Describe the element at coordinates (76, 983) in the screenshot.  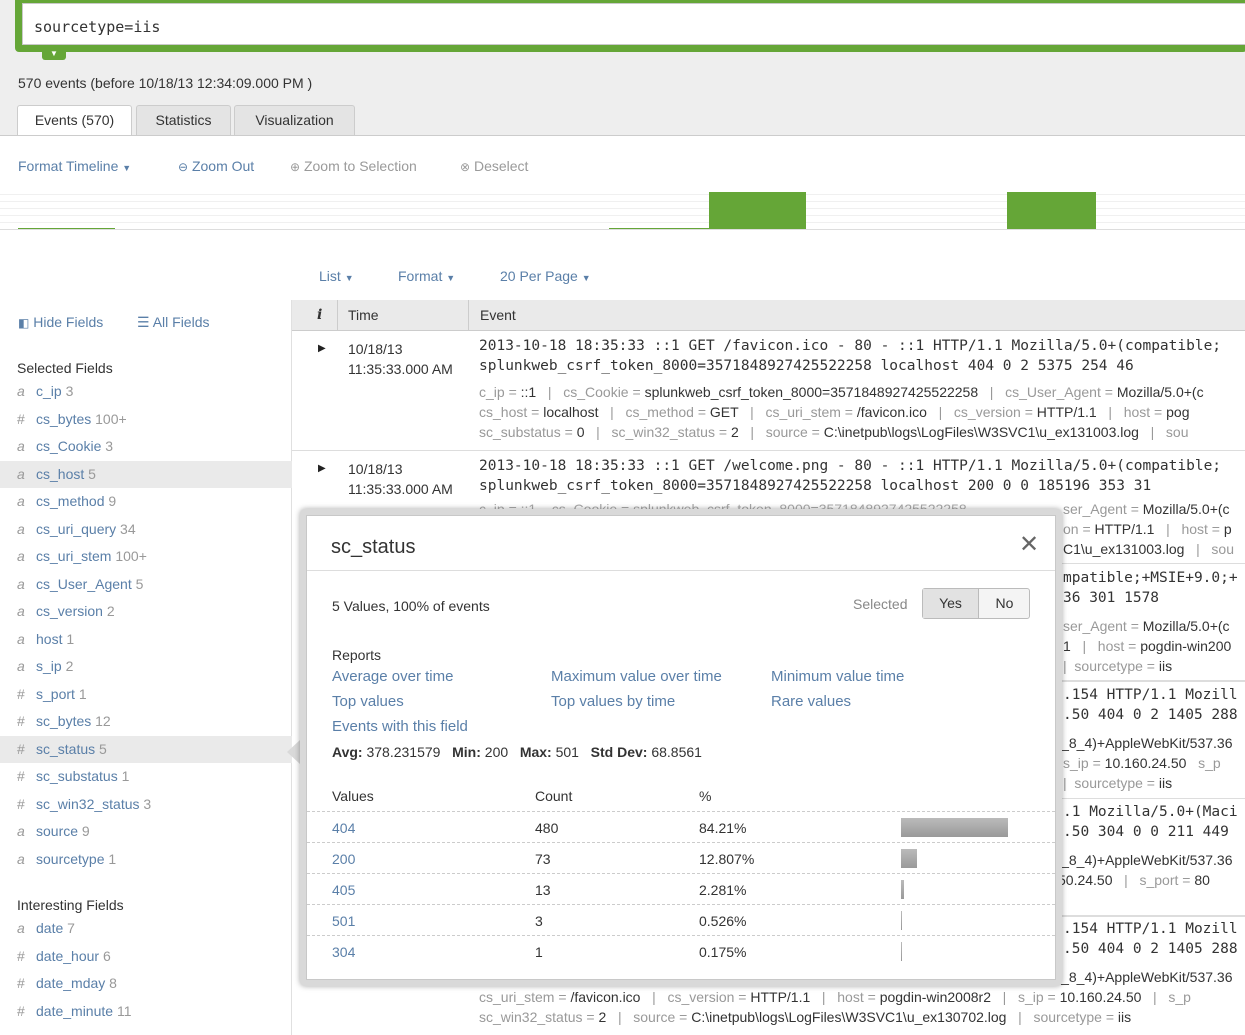
I see `field-name: date_mday 8` at that location.